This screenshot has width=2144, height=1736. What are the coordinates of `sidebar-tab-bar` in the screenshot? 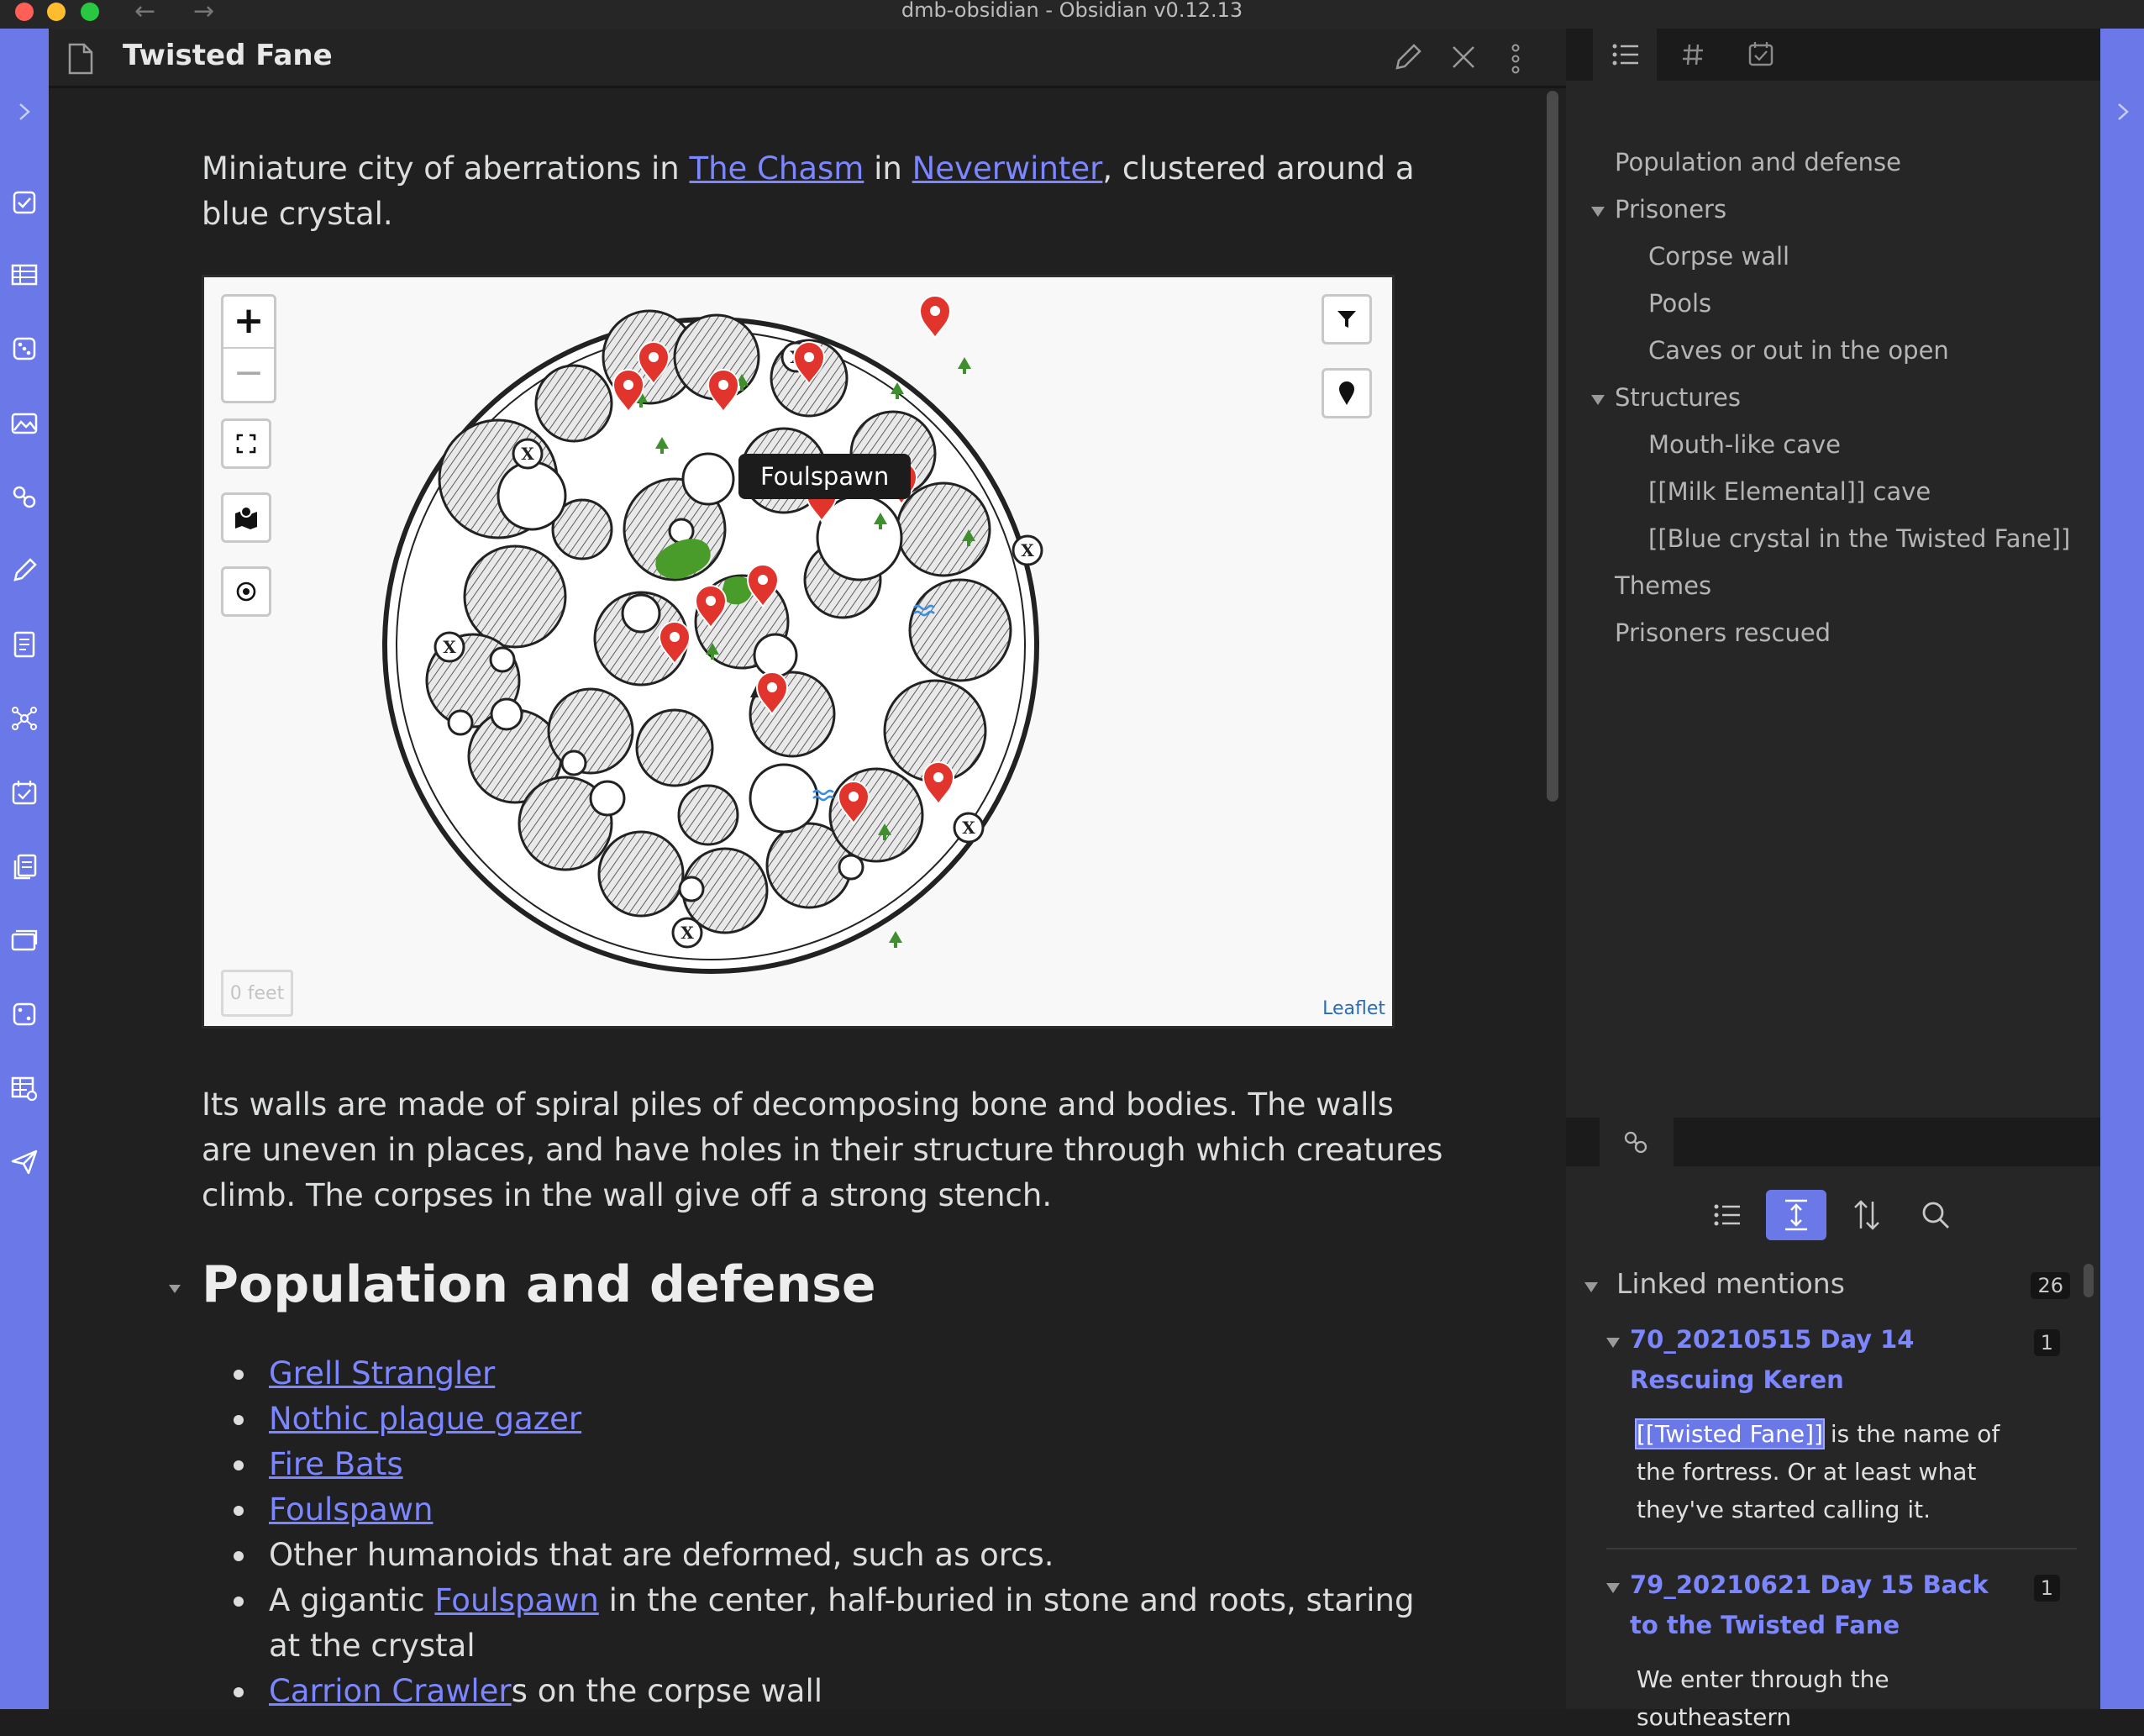 It's located at (1833, 55).